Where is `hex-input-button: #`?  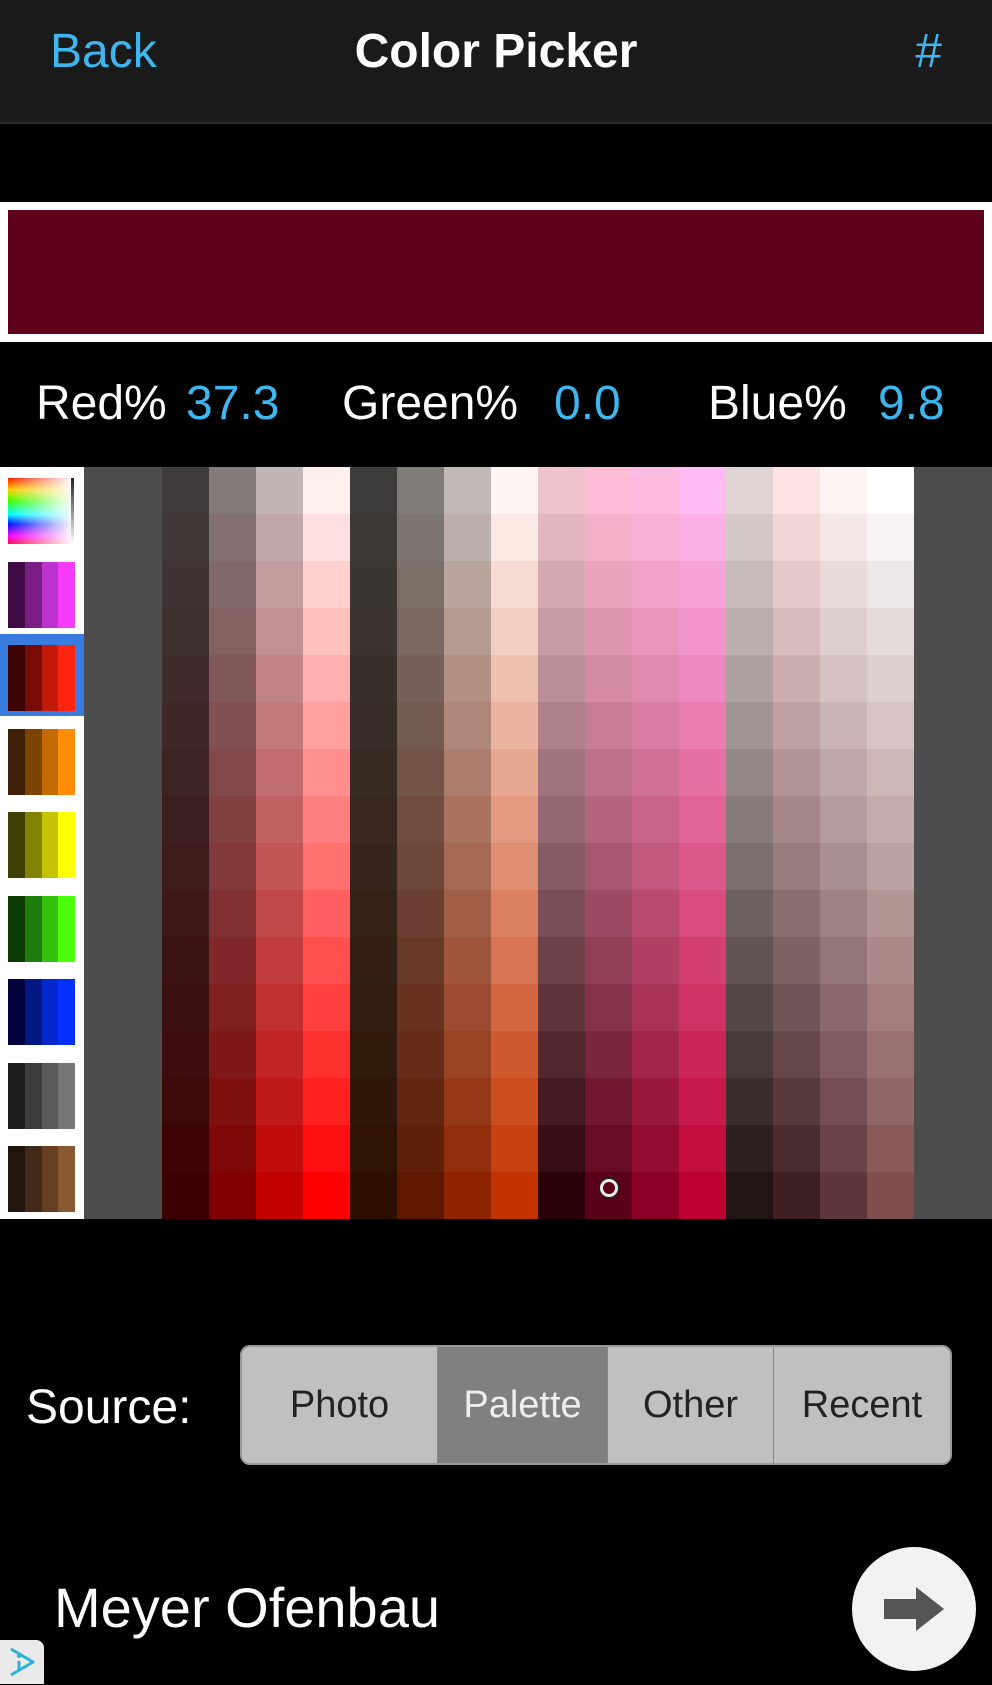
hex-input-button: # is located at coordinates (928, 51).